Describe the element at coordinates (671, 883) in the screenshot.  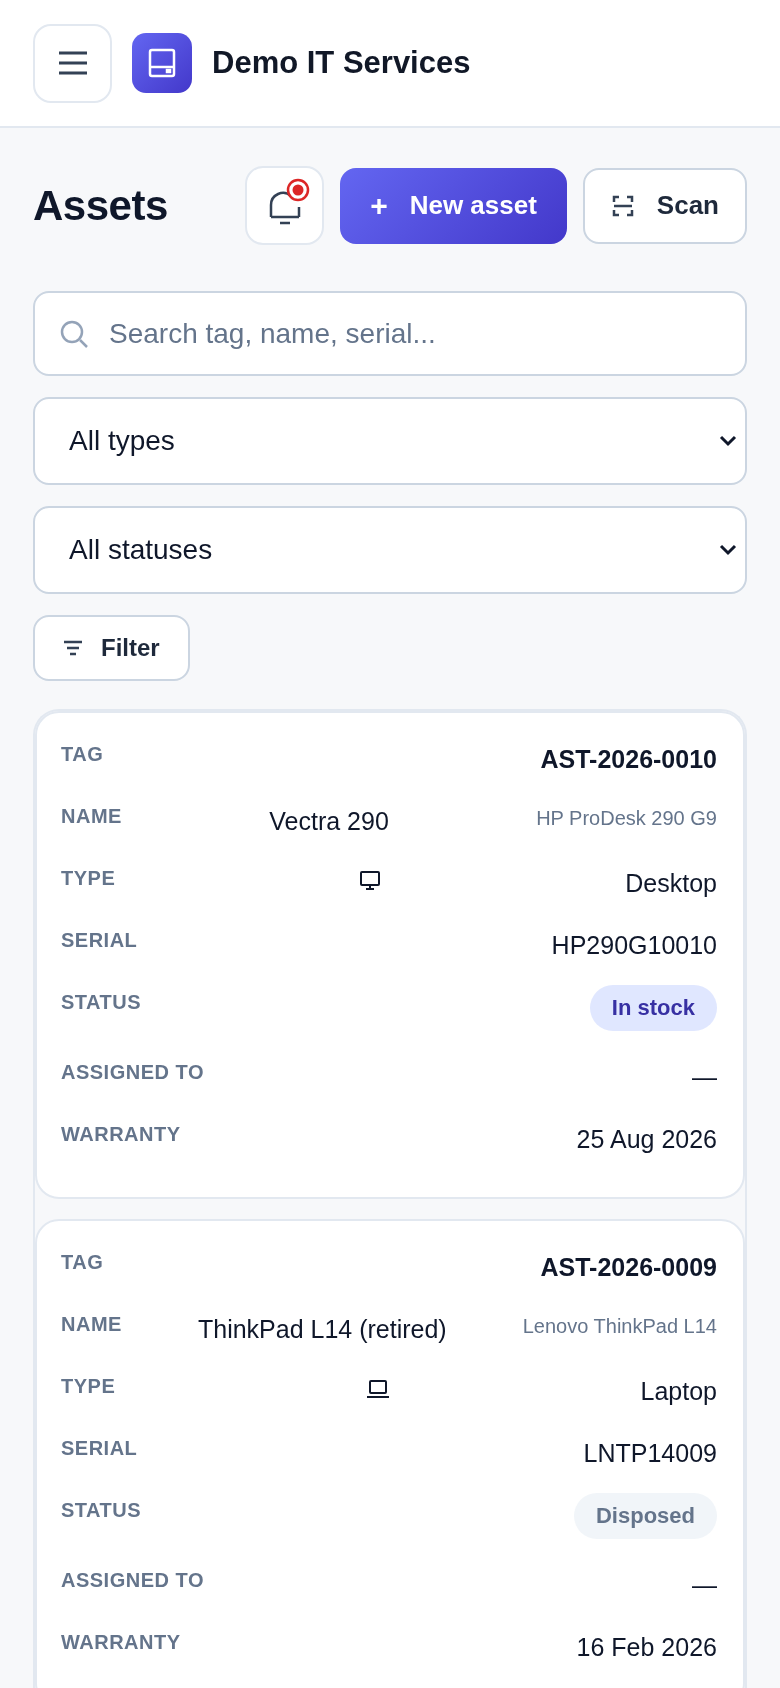
I see `asset-type: Desktop` at that location.